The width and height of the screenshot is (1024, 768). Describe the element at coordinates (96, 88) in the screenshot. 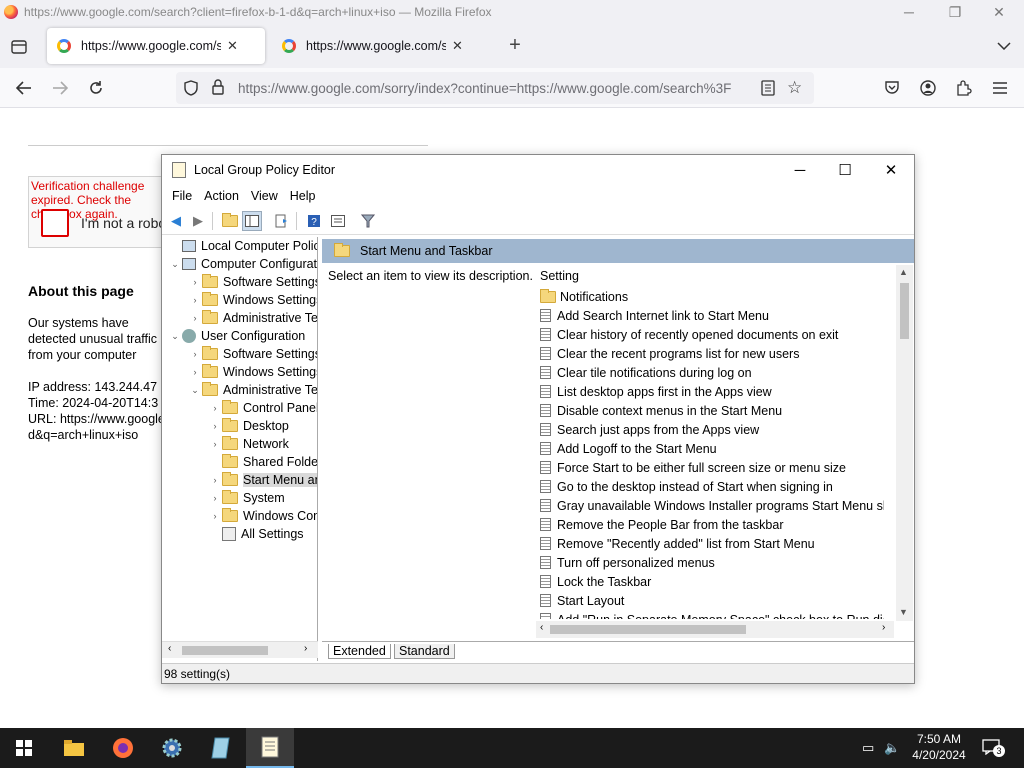

I see `reload-button` at that location.